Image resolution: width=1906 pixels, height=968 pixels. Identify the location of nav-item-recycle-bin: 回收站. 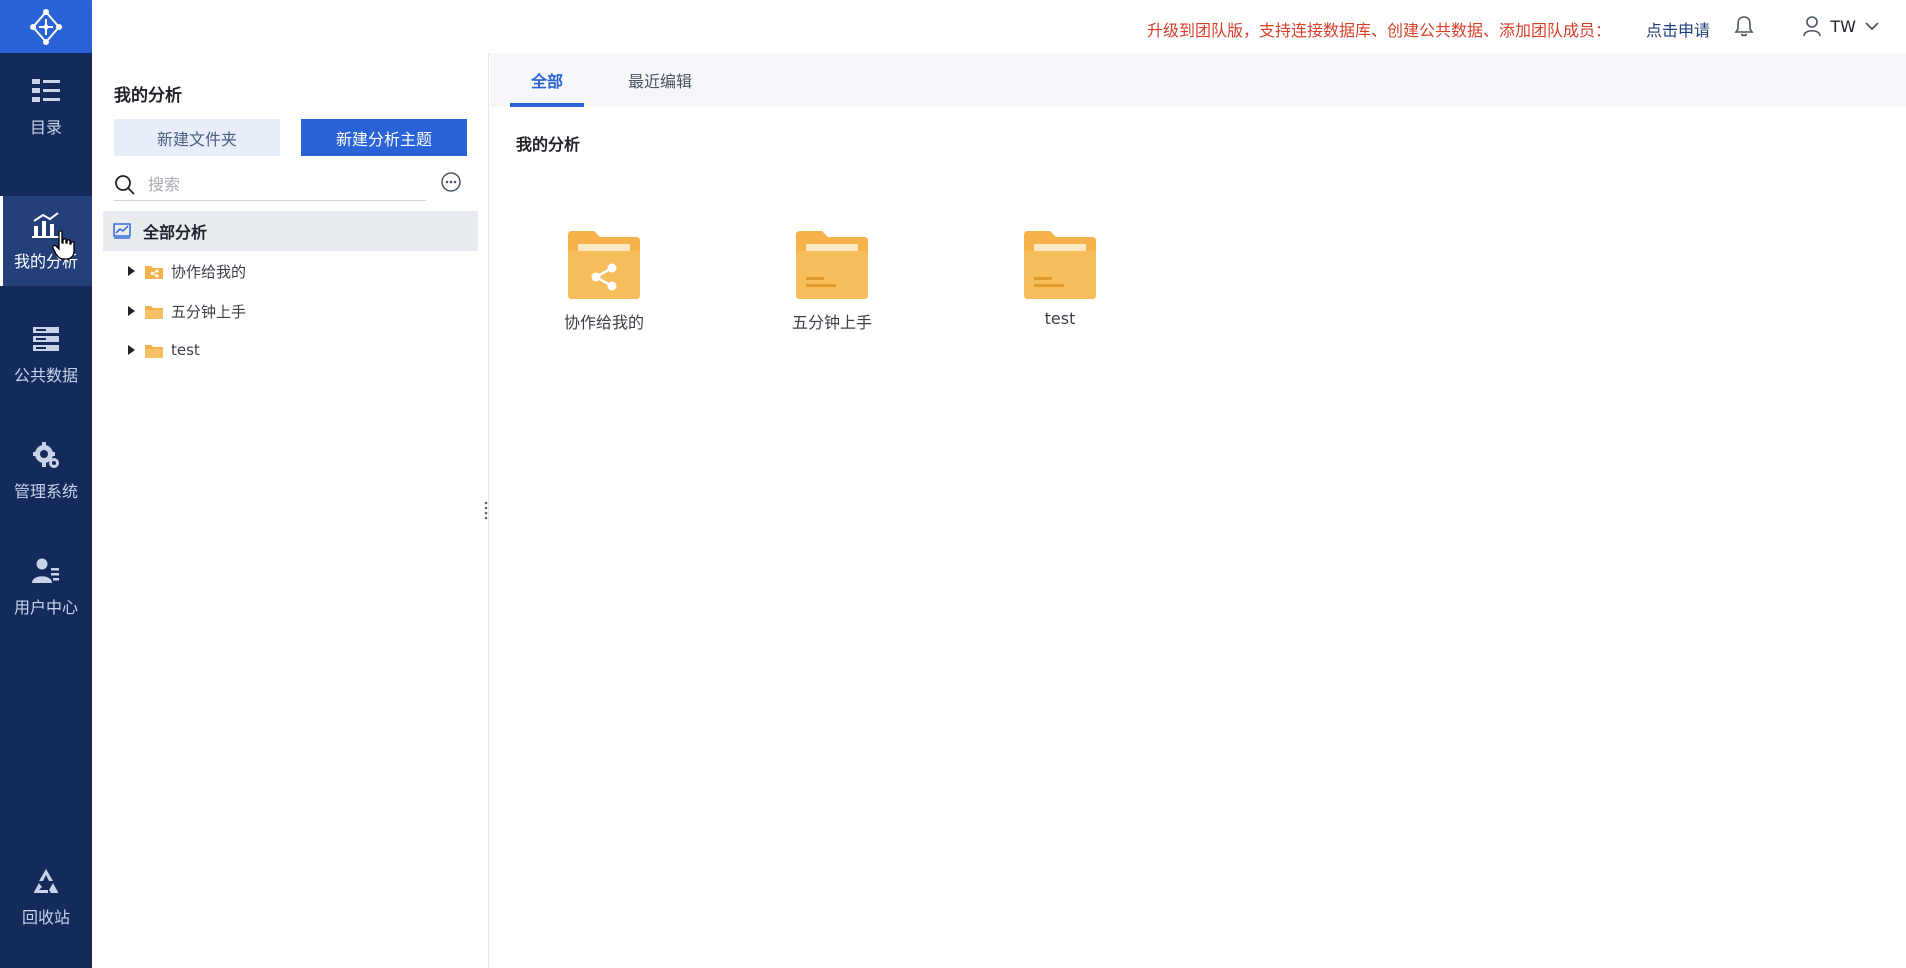
(46, 897).